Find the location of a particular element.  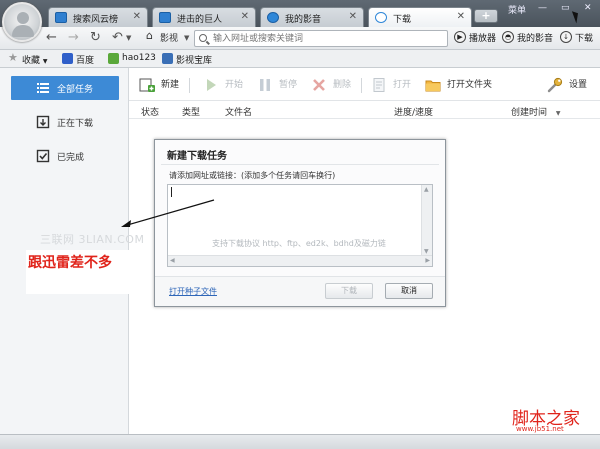

bookmark-hao123: hao123 is located at coordinates (132, 58).